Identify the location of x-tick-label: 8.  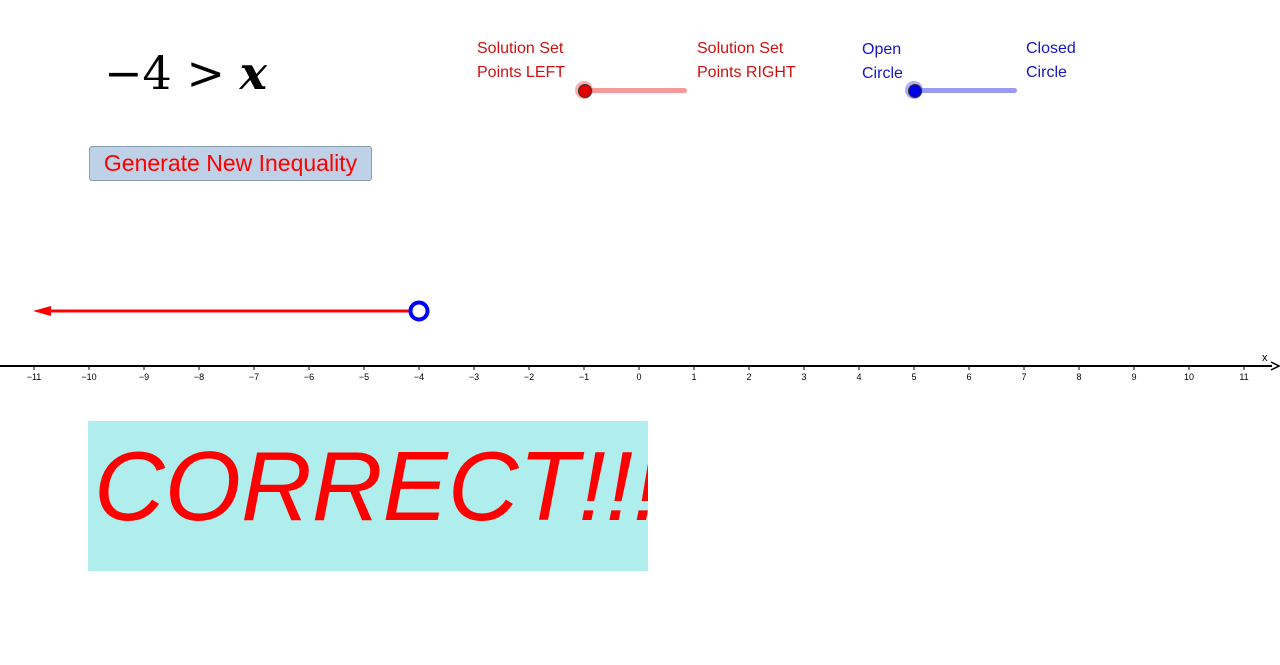
(1078, 377).